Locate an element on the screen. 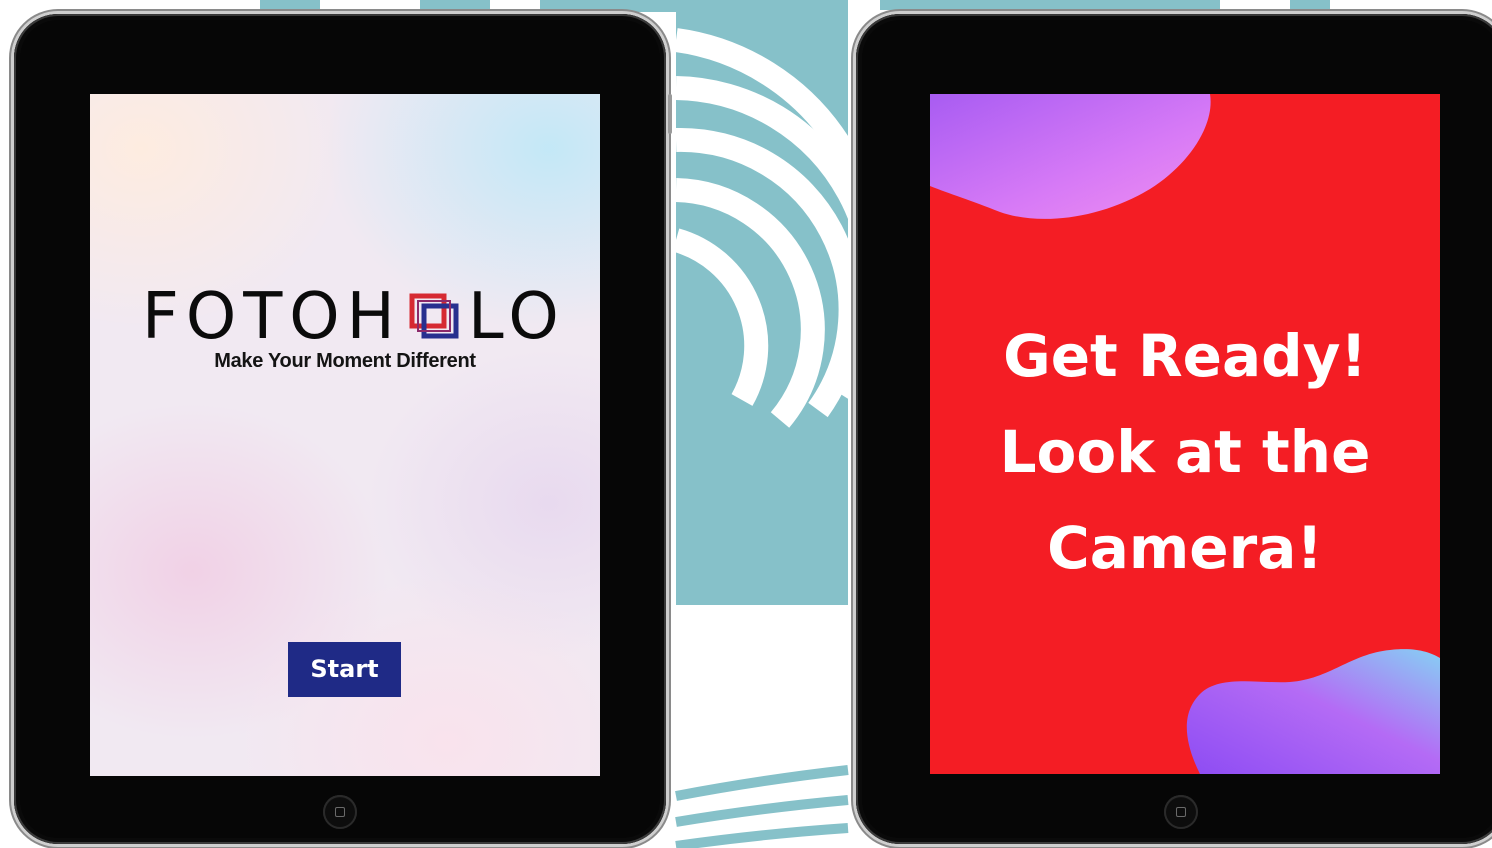 The width and height of the screenshot is (1492, 848). start-button: Start is located at coordinates (344, 669).